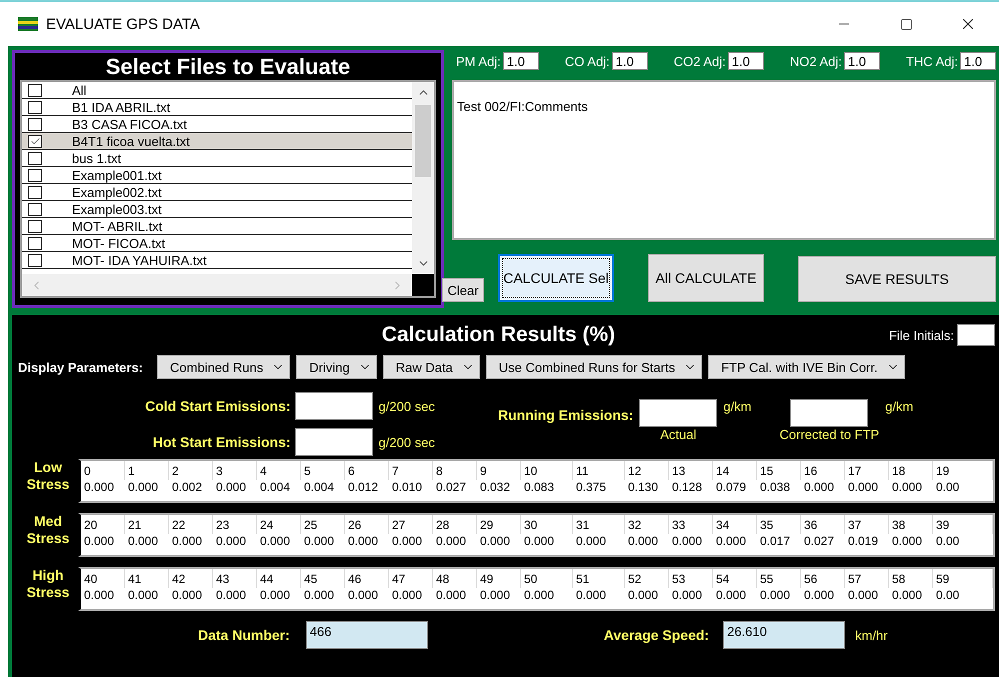 This screenshot has height=677, width=999. What do you see at coordinates (217, 243) in the screenshot?
I see `file-item: MOT- FICOA.txt` at bounding box center [217, 243].